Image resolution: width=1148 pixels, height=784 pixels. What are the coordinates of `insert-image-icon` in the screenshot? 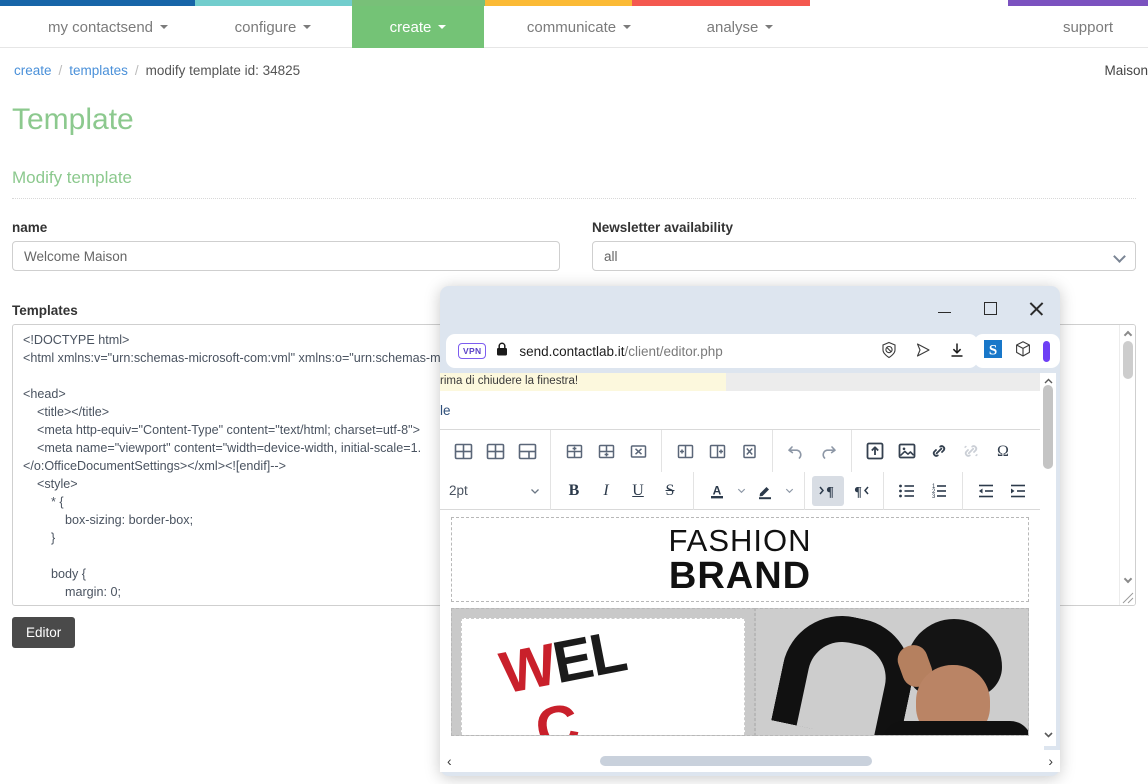 It's located at (907, 451).